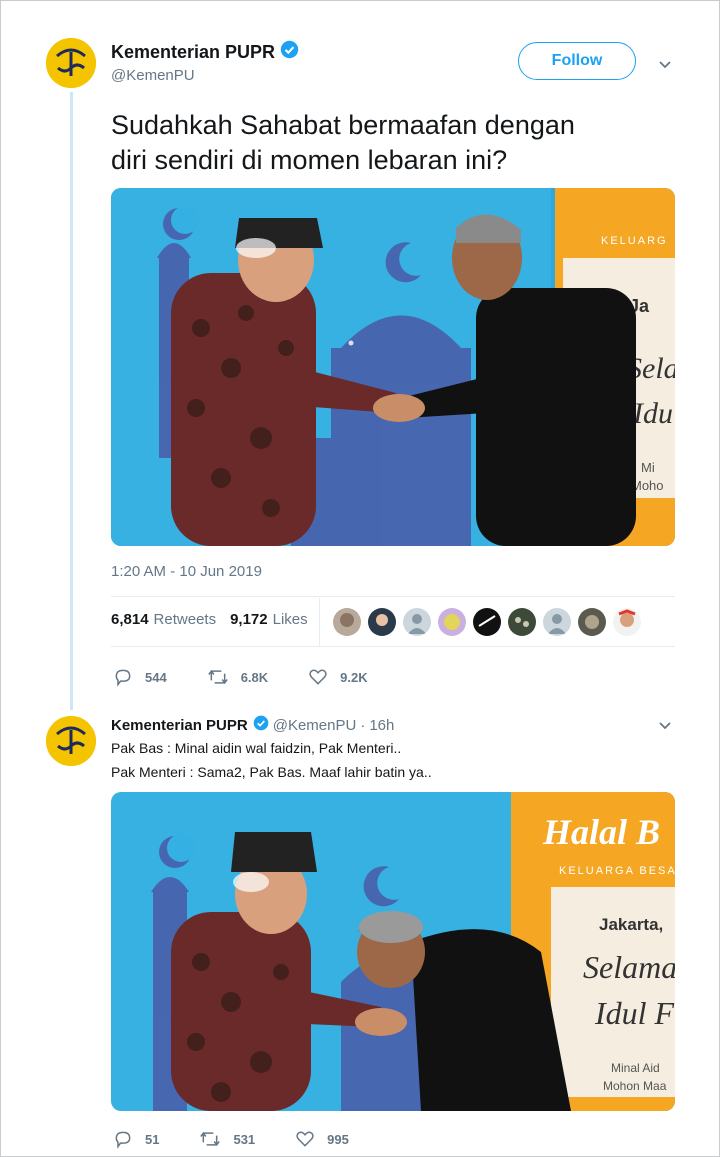 The height and width of the screenshot is (1157, 720). What do you see at coordinates (153, 75) in the screenshot?
I see `author-handle: @KemenPU` at bounding box center [153, 75].